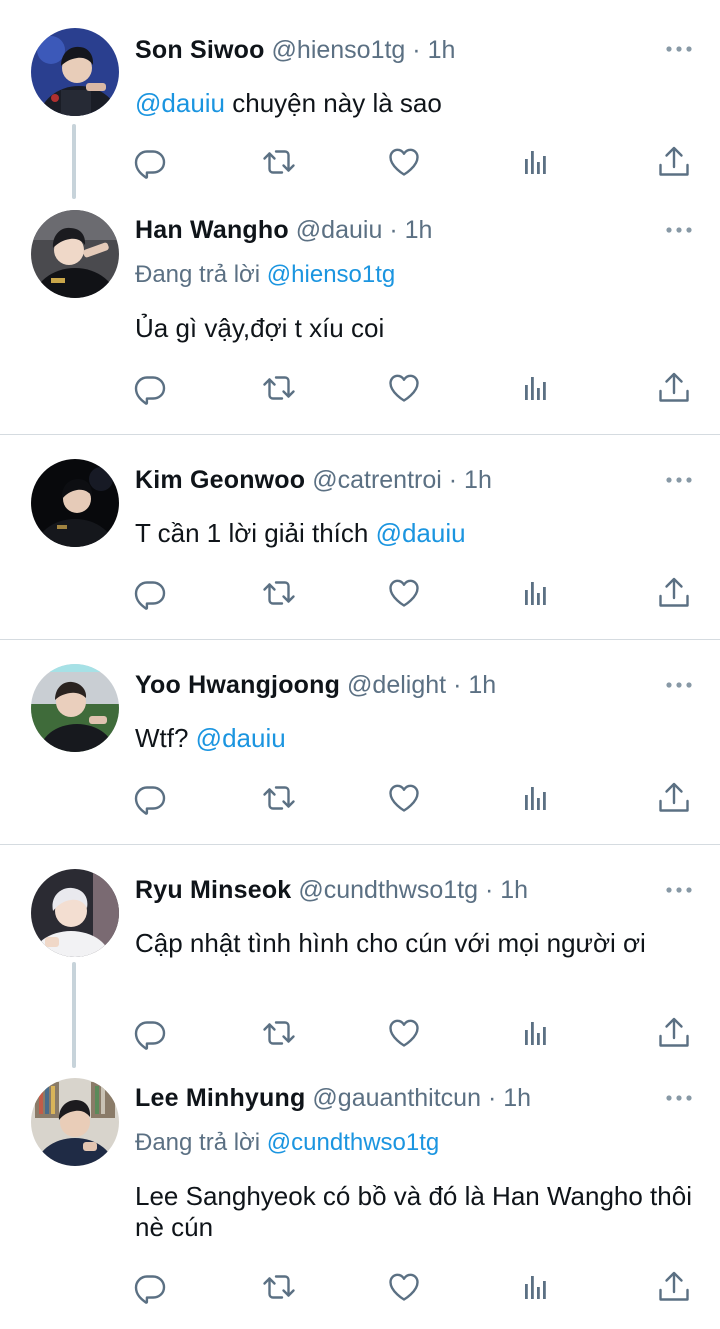 This screenshot has width=720, height=1329. I want to click on tweet-header: Lee Minhyung @gauanthitcun · 1h, so click(397, 1098).